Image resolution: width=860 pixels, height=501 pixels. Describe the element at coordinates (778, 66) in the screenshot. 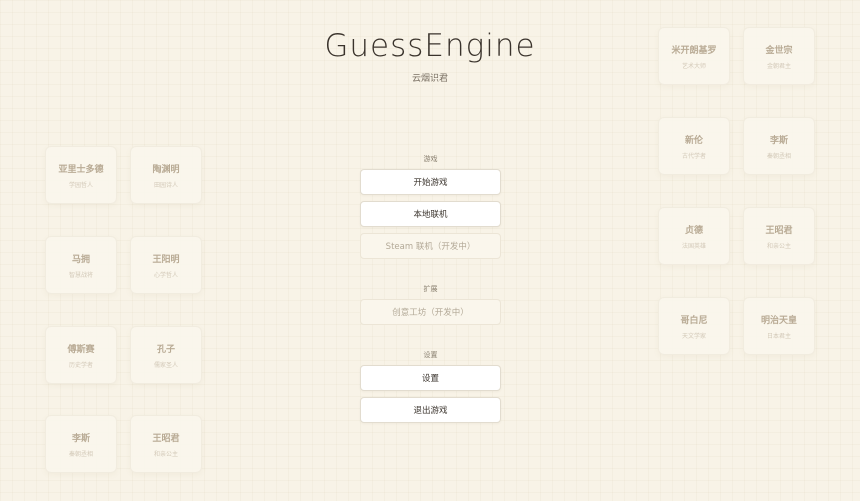

I see `character-title: 金朝君主` at that location.